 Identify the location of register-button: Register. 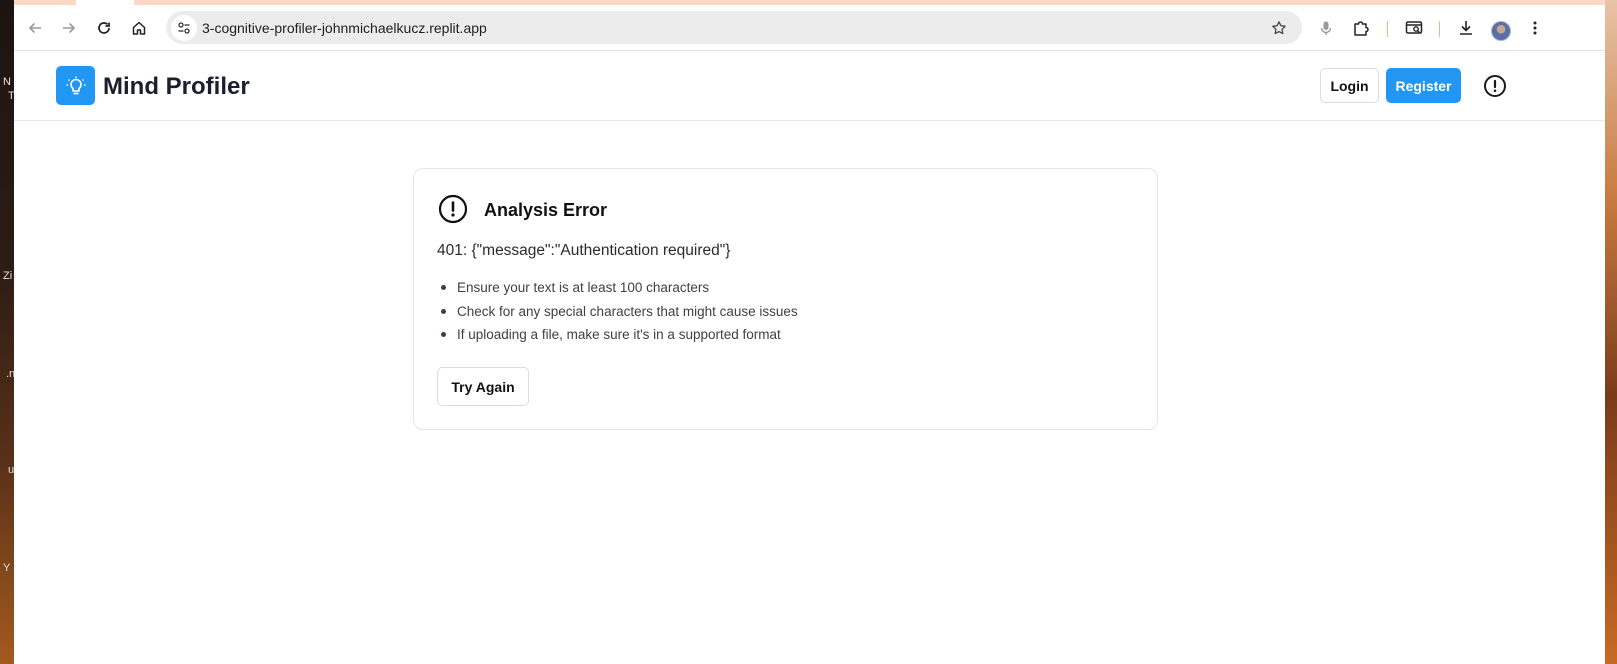
(1423, 85).